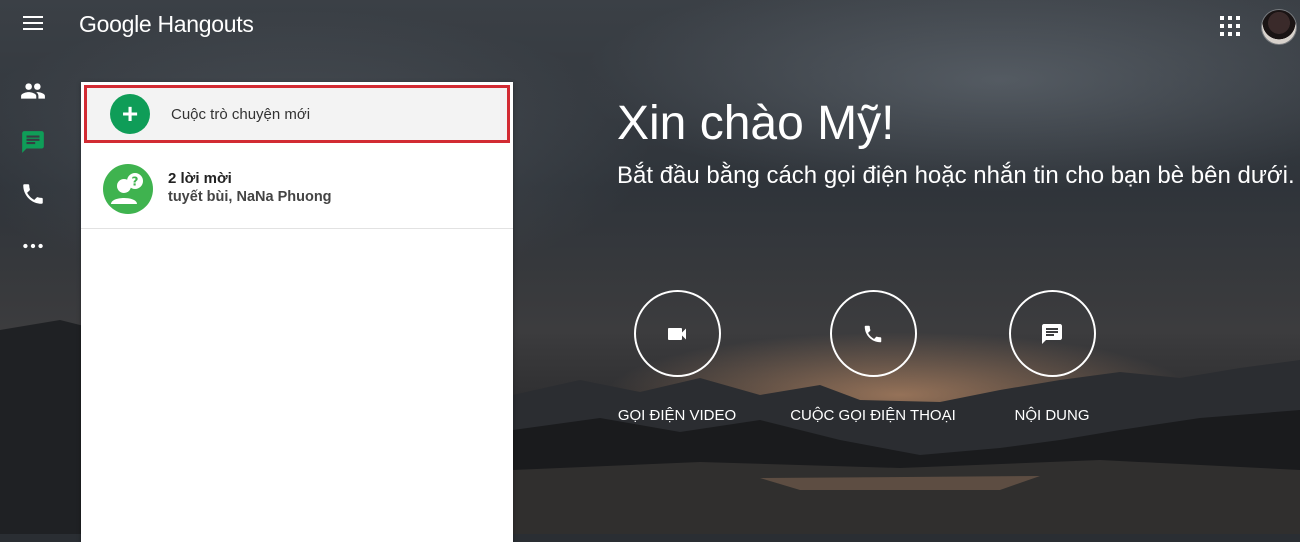  What do you see at coordinates (241, 114) in the screenshot?
I see `new-conversation-label: Cuộc trò chuyện mới` at bounding box center [241, 114].